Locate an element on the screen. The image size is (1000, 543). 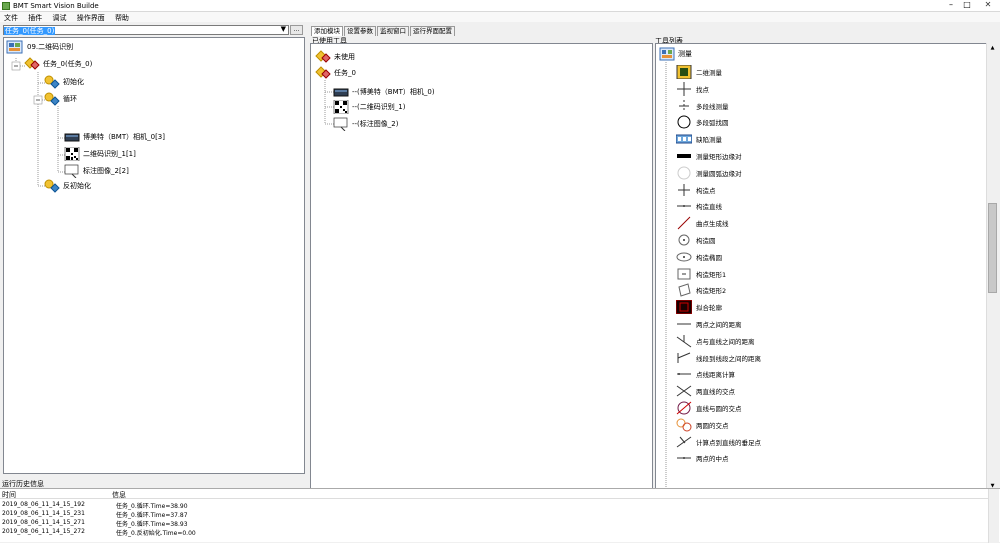
library-item: 构造圆 is located at coordinates (696, 240).